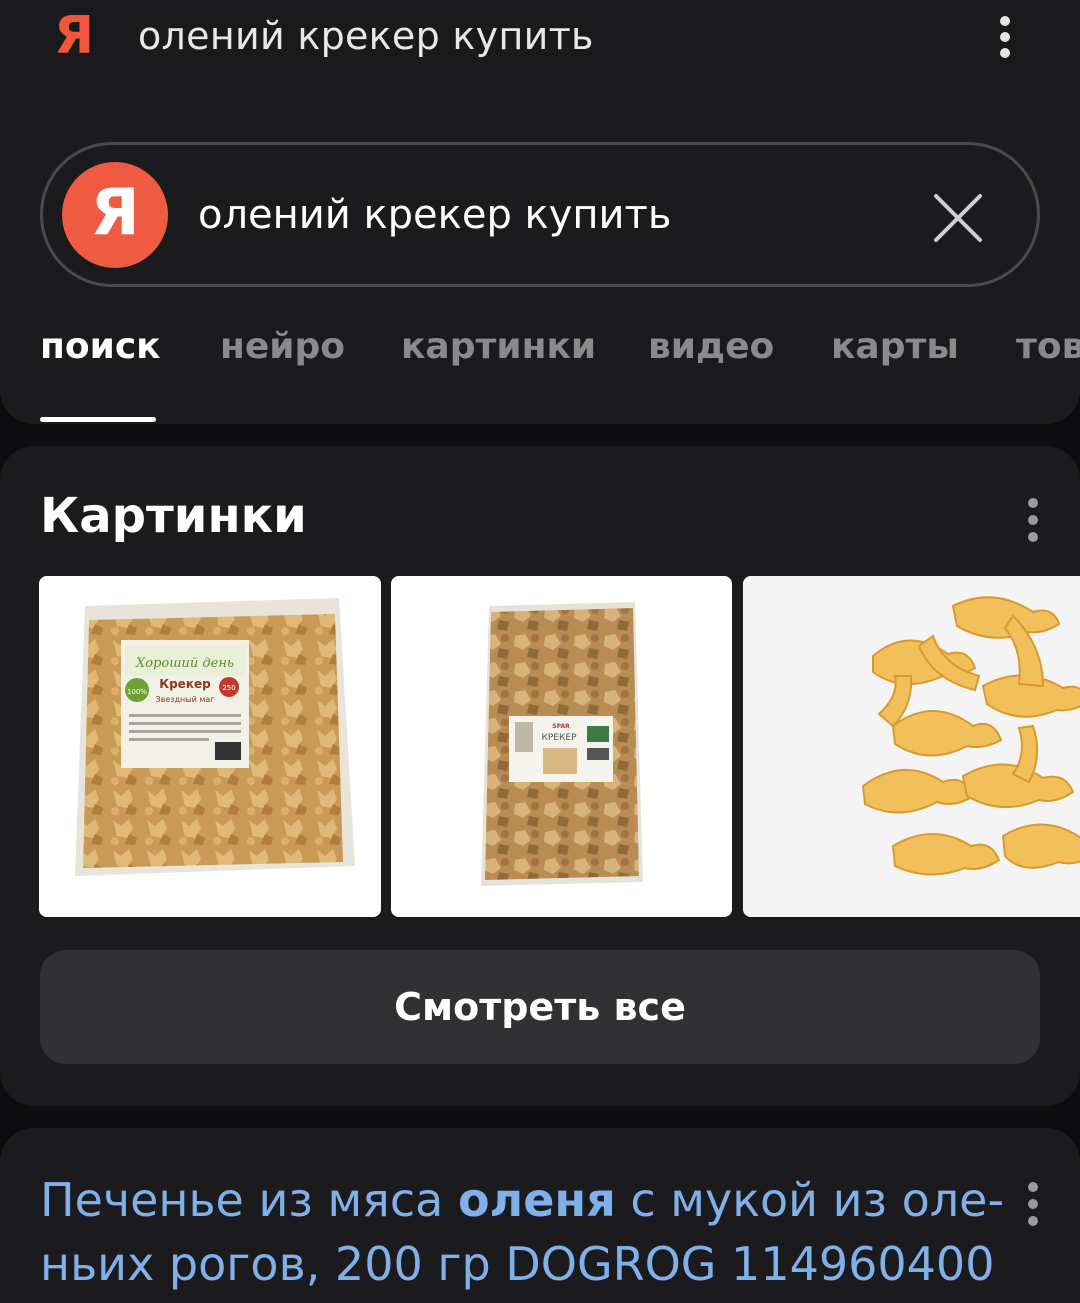 Image resolution: width=1080 pixels, height=1303 pixels. What do you see at coordinates (98, 419) in the screenshot?
I see `active-tab-indicator` at bounding box center [98, 419].